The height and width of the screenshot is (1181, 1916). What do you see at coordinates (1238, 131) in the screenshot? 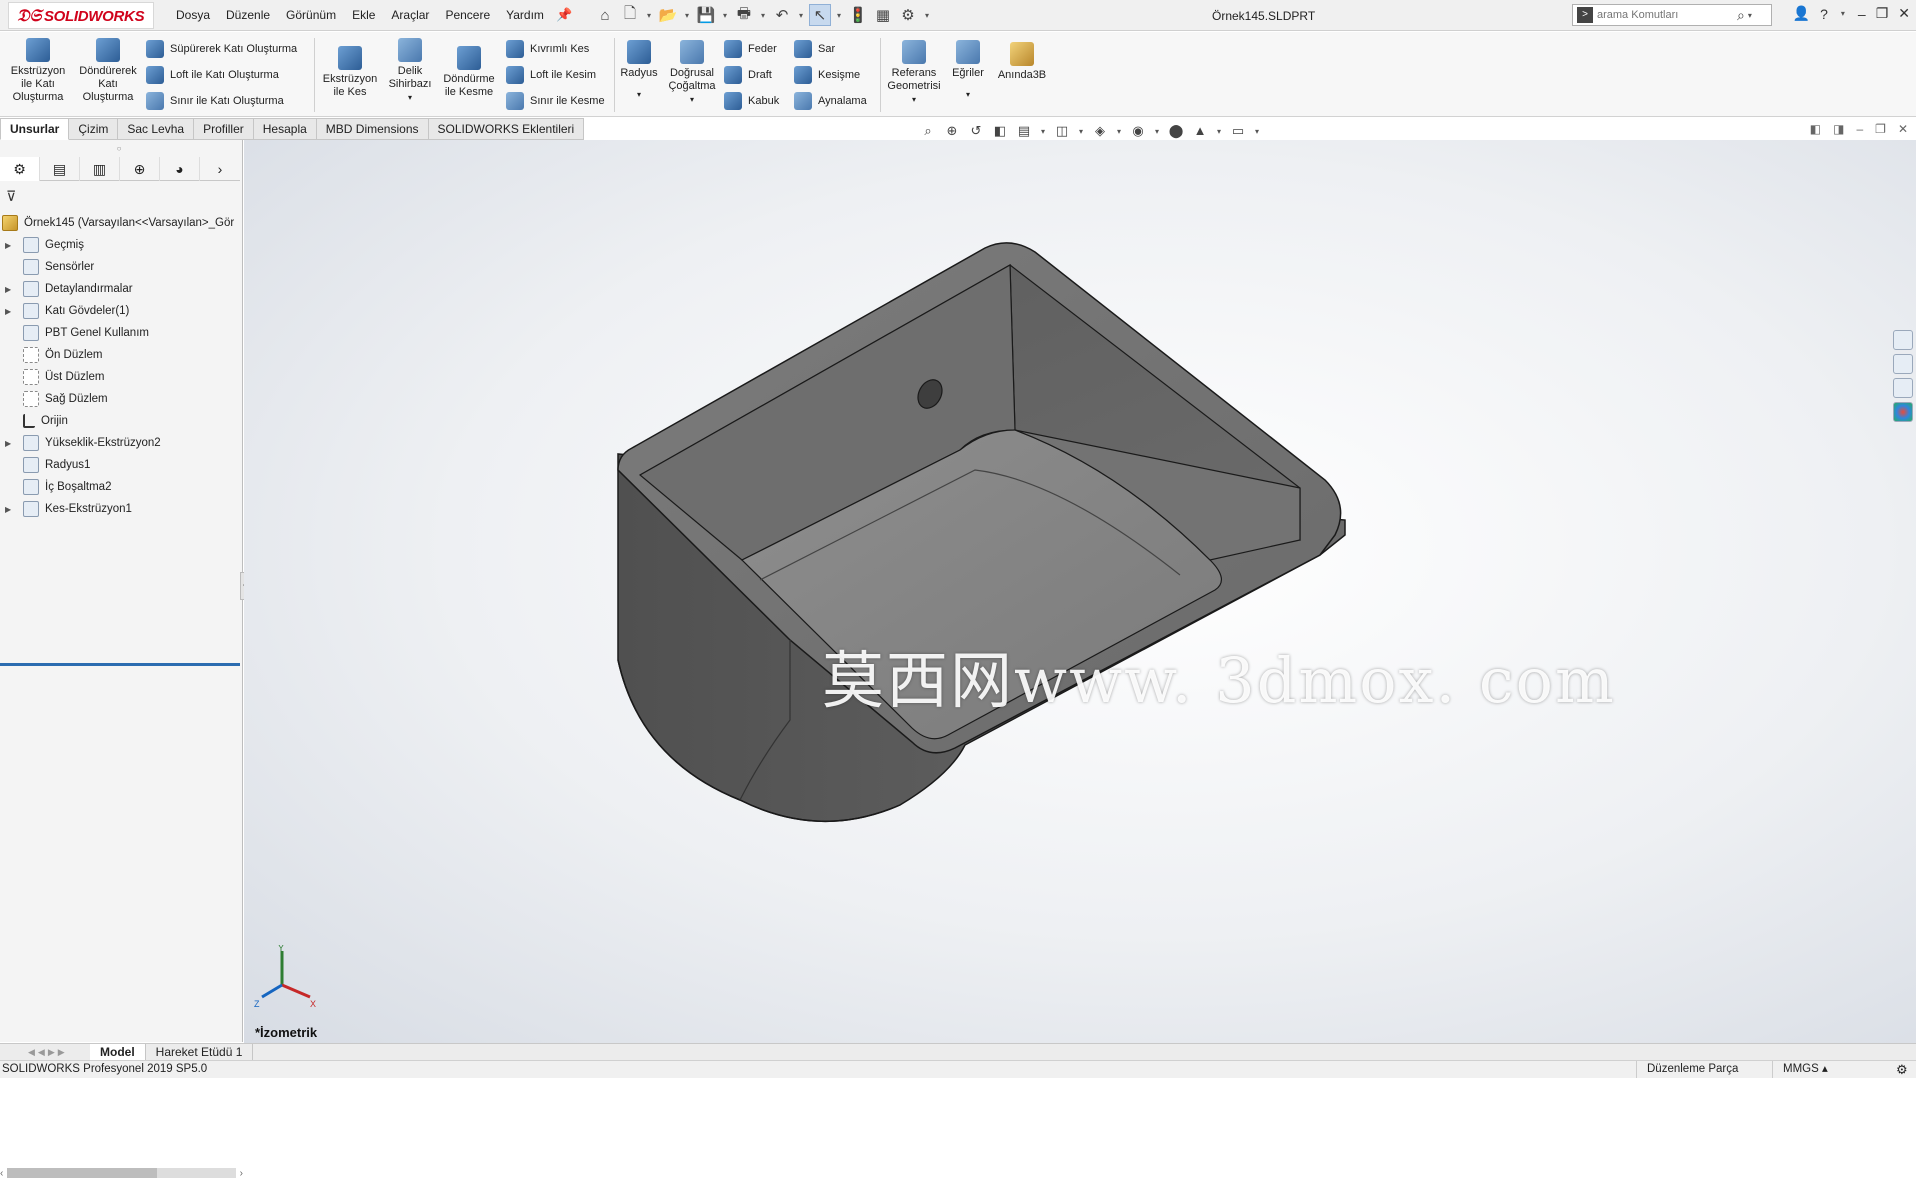
I see `view-settings-icon: ▭` at bounding box center [1238, 131].